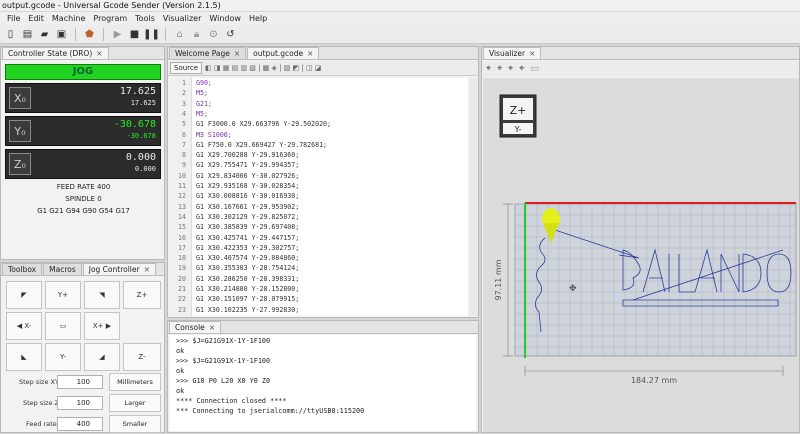 The image size is (800, 434). I want to click on jog-x-plus-button: X+ ▶, so click(102, 326).